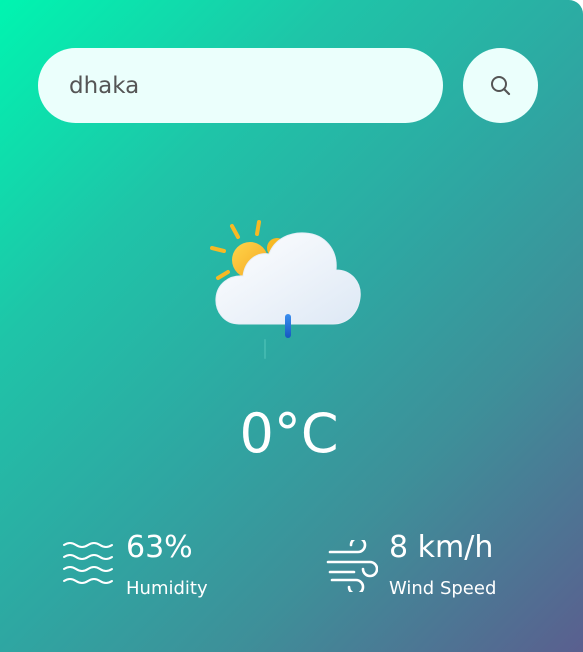 This screenshot has height=652, width=583. Describe the element at coordinates (285, 289) in the screenshot. I see `partly-cloudy-rain-icon` at that location.